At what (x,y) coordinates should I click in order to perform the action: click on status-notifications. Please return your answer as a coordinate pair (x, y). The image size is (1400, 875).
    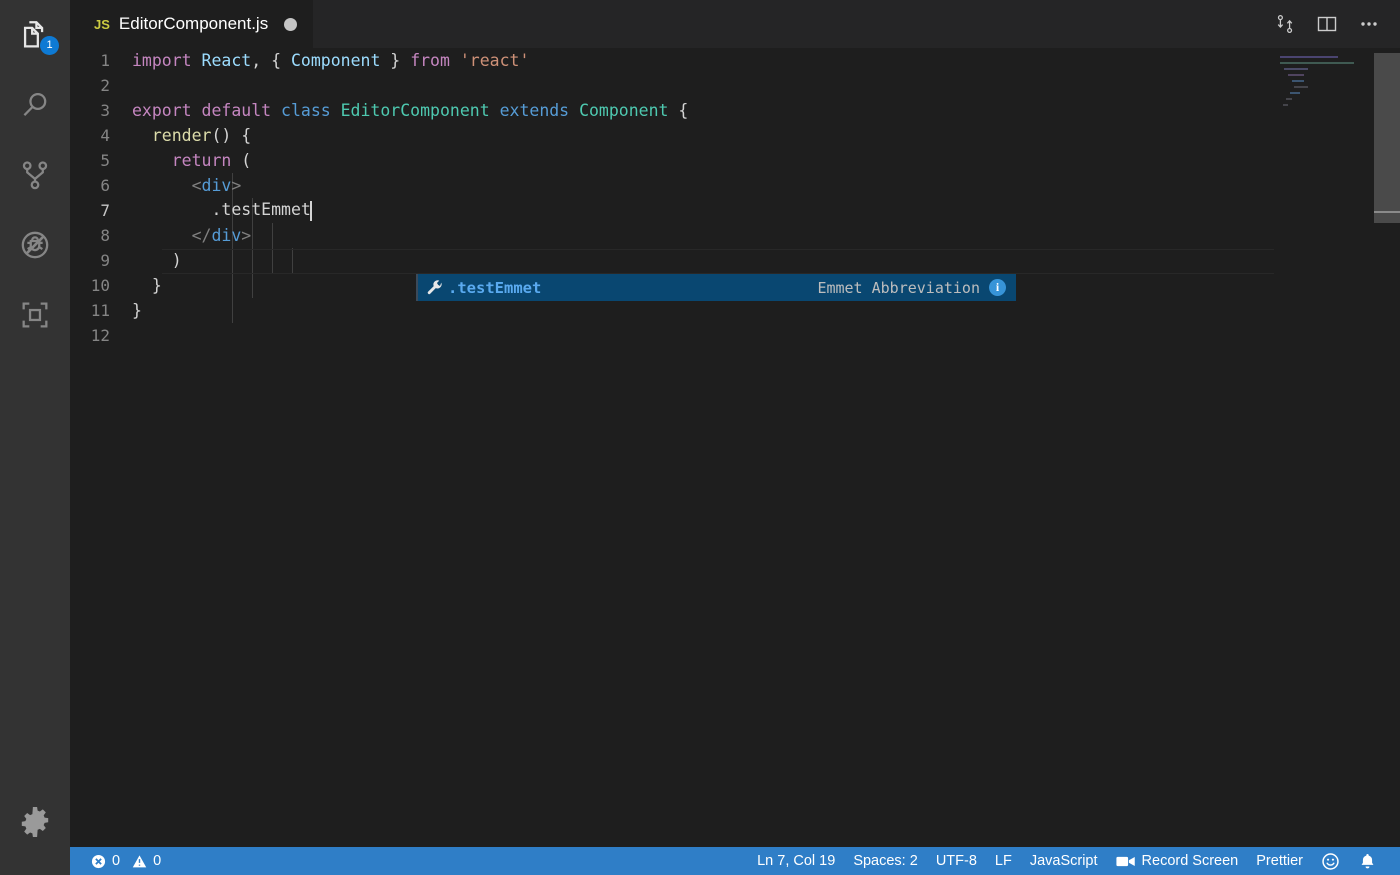
    Looking at the image, I should click on (1367, 861).